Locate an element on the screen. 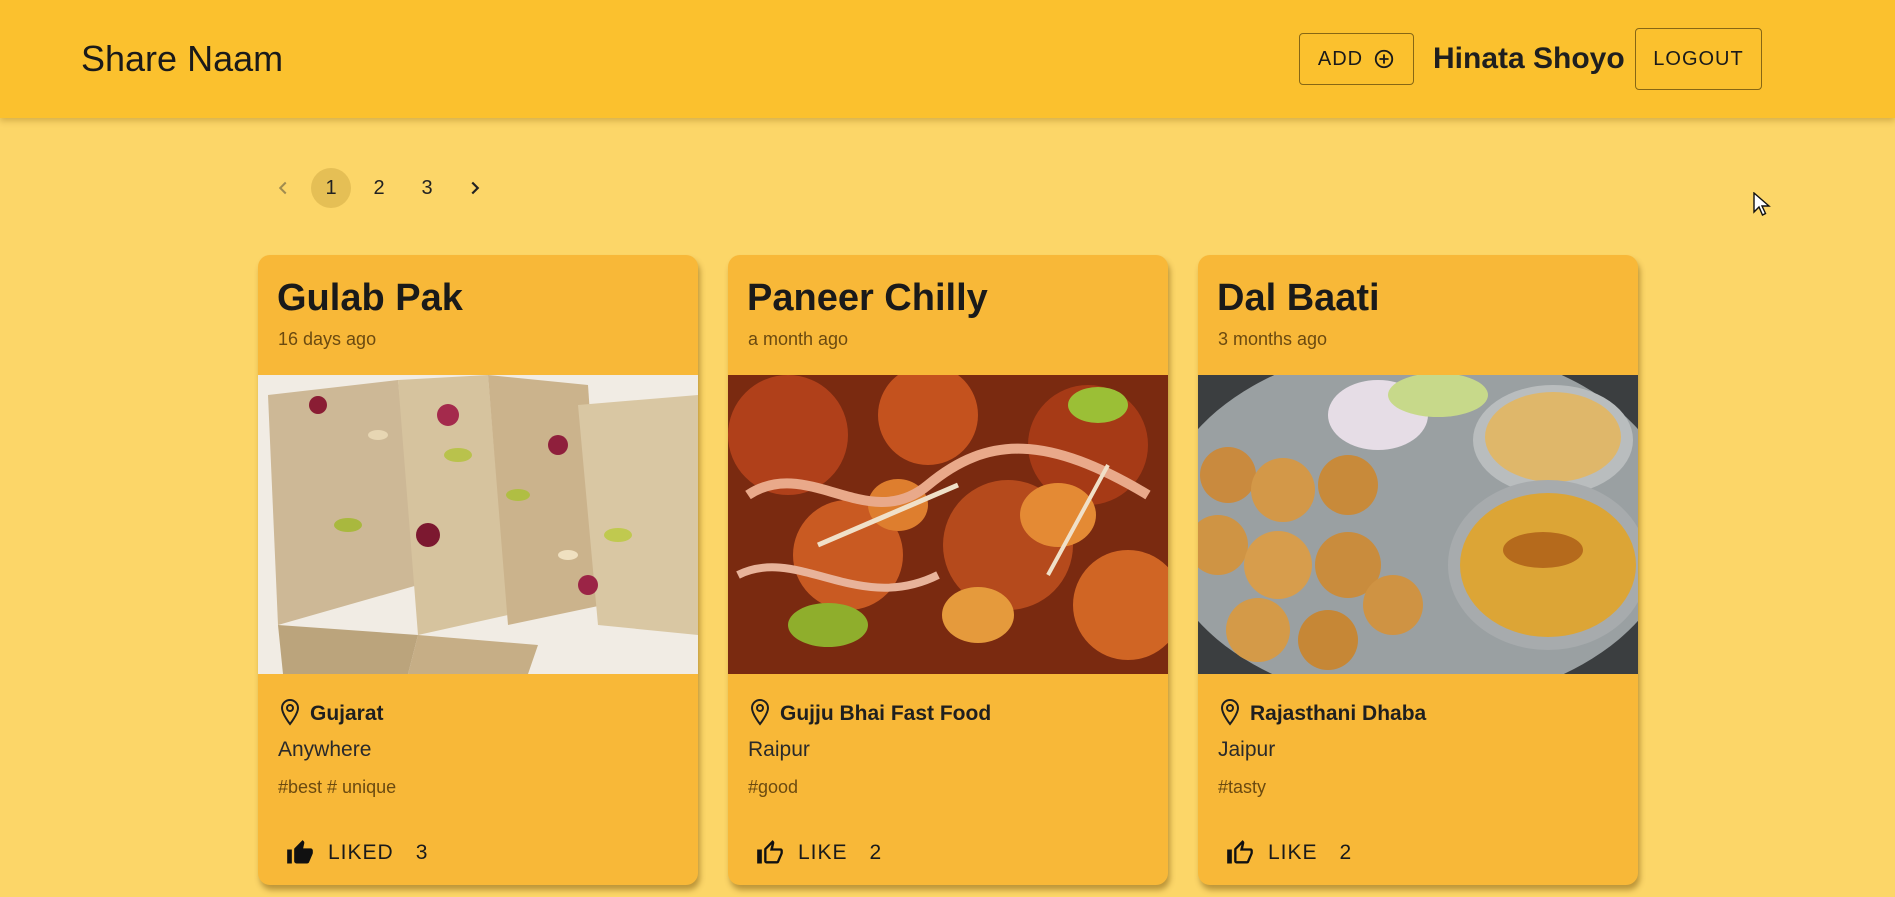 The width and height of the screenshot is (1895, 897). post-title: Paneer Chilly is located at coordinates (867, 298).